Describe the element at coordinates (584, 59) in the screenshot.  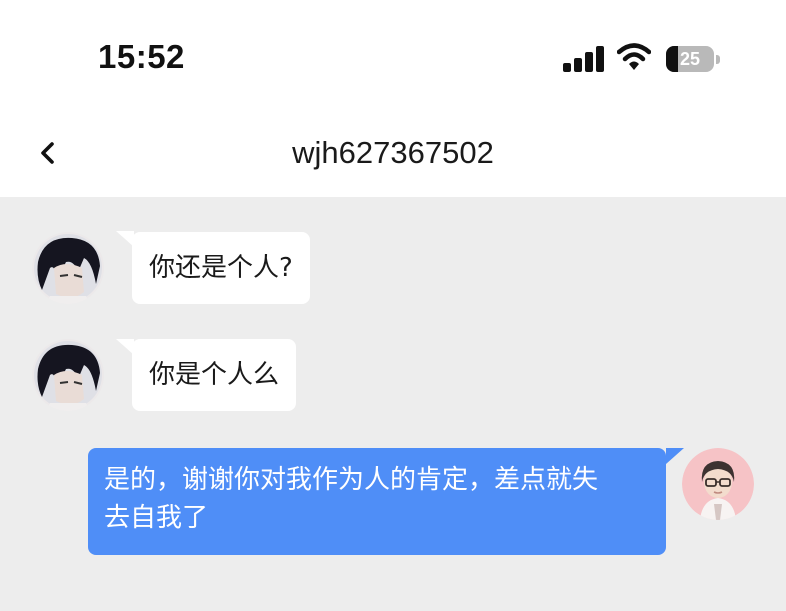
I see `cellular-signal-icon` at that location.